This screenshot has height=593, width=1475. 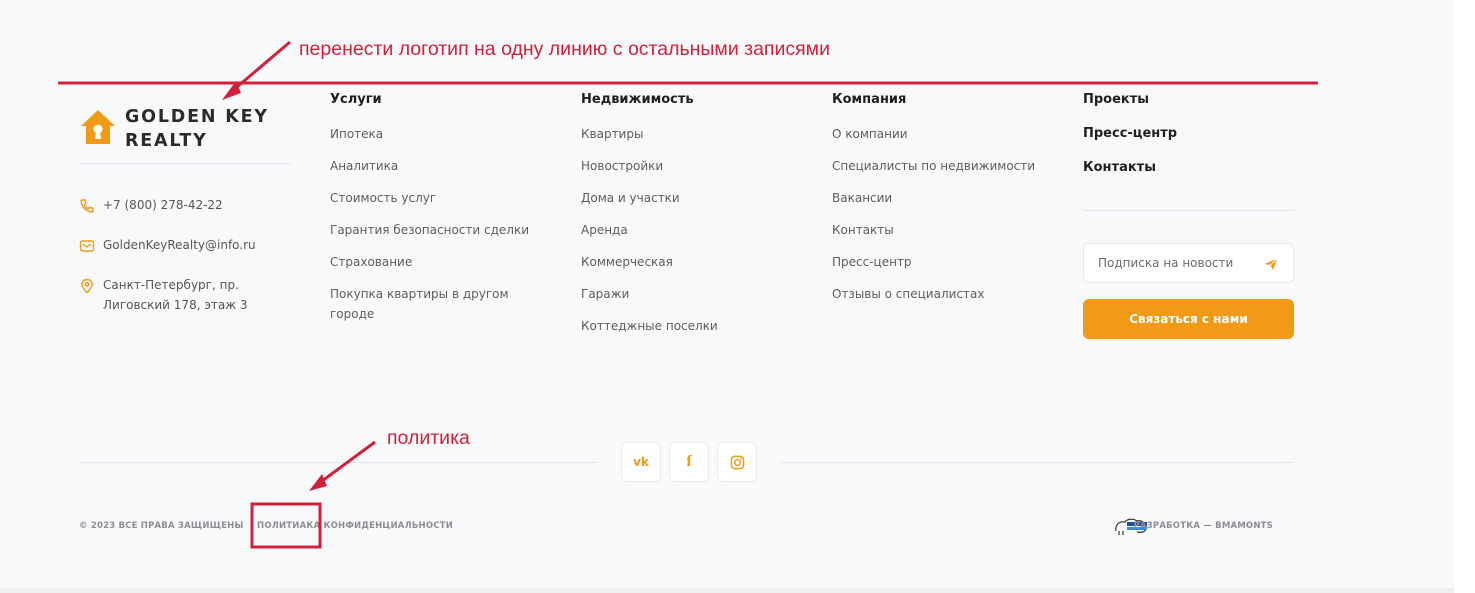 What do you see at coordinates (428, 438) in the screenshot?
I see `policy-annotation: политика` at bounding box center [428, 438].